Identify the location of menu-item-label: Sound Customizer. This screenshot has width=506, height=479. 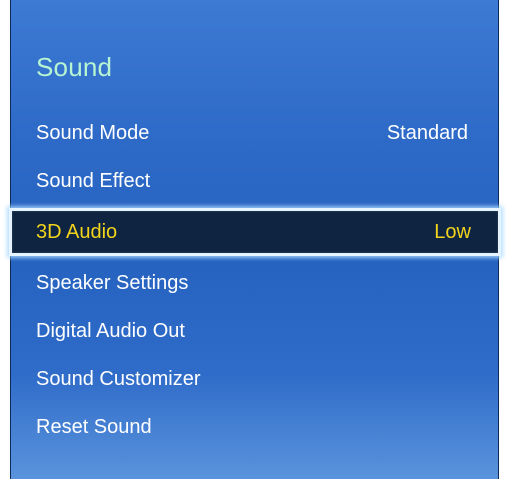
(118, 379).